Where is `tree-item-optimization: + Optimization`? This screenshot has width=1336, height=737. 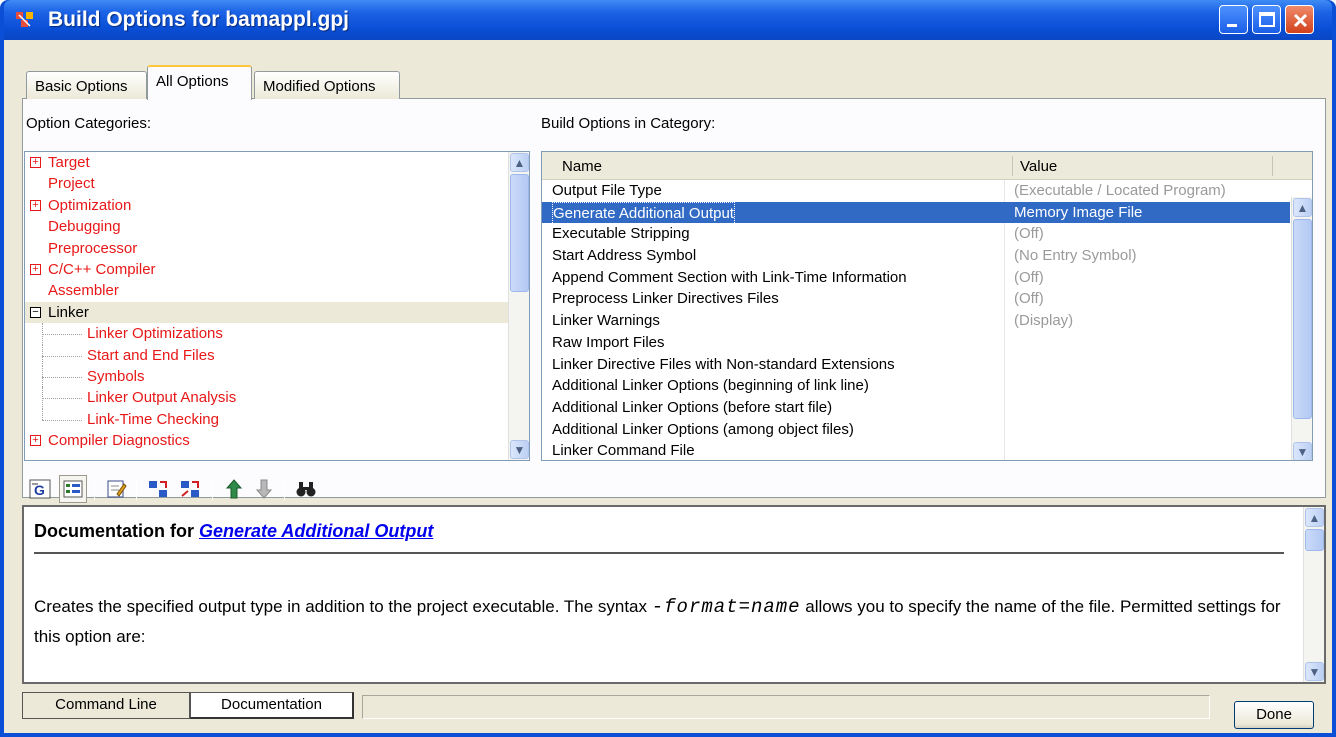
tree-item-optimization: + Optimization is located at coordinates (277, 205).